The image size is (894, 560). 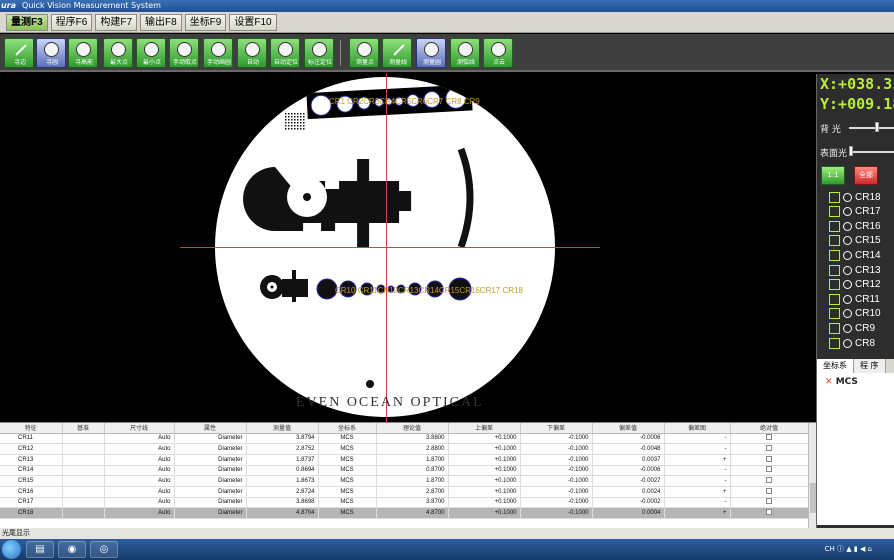 I want to click on select-all-button: 全部, so click(x=866, y=175).